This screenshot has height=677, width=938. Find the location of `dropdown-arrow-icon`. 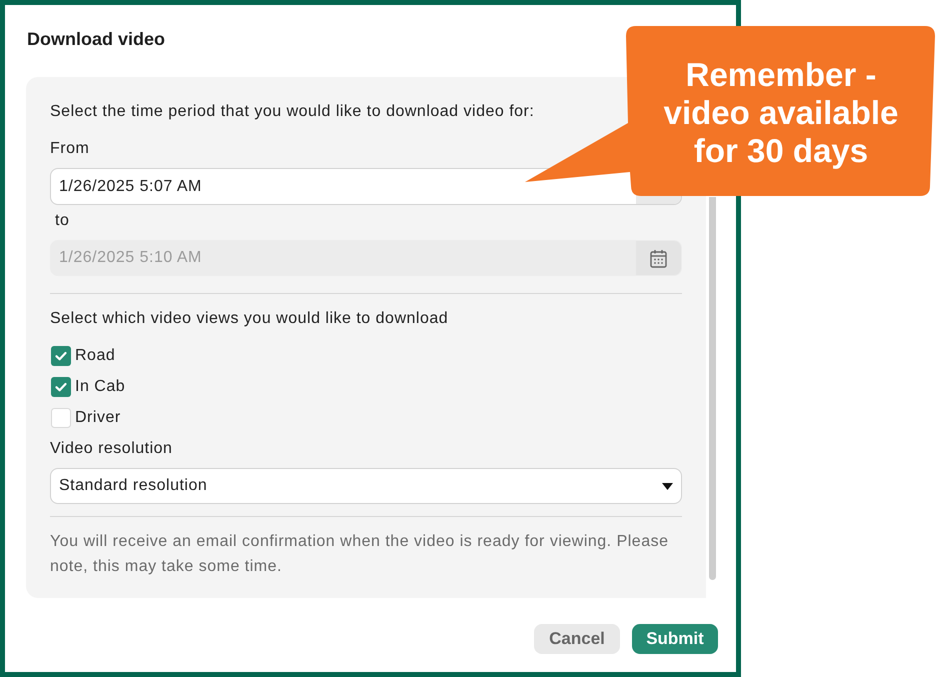

dropdown-arrow-icon is located at coordinates (667, 486).